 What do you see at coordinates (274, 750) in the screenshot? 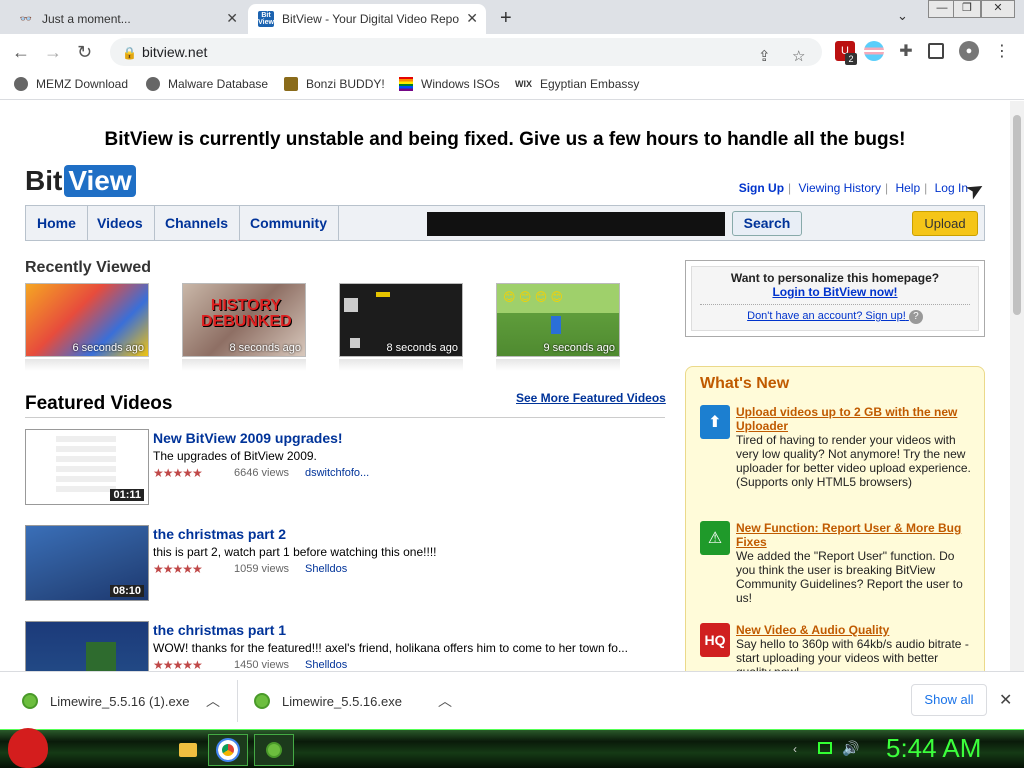
I see `limewire-taskbar-icon` at bounding box center [274, 750].